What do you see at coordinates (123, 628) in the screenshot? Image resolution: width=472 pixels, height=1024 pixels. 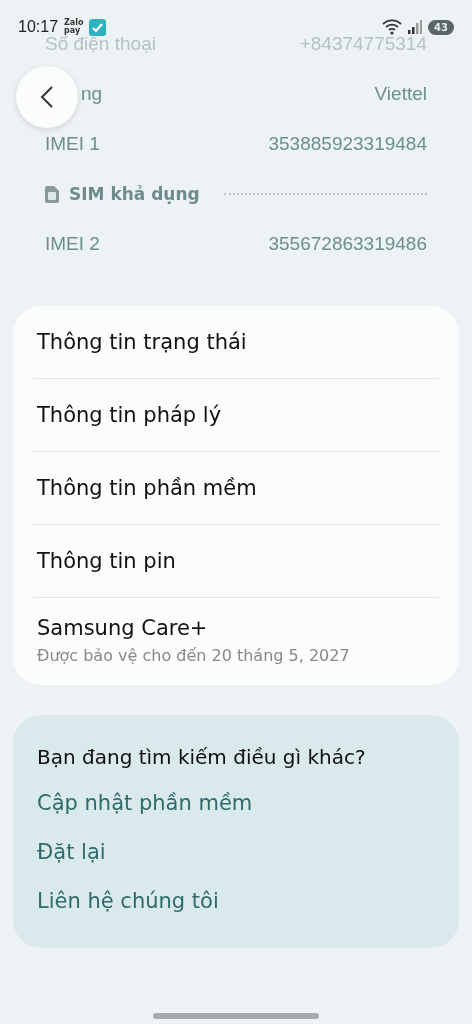 I see `menu-item-title: Samsung Care+` at bounding box center [123, 628].